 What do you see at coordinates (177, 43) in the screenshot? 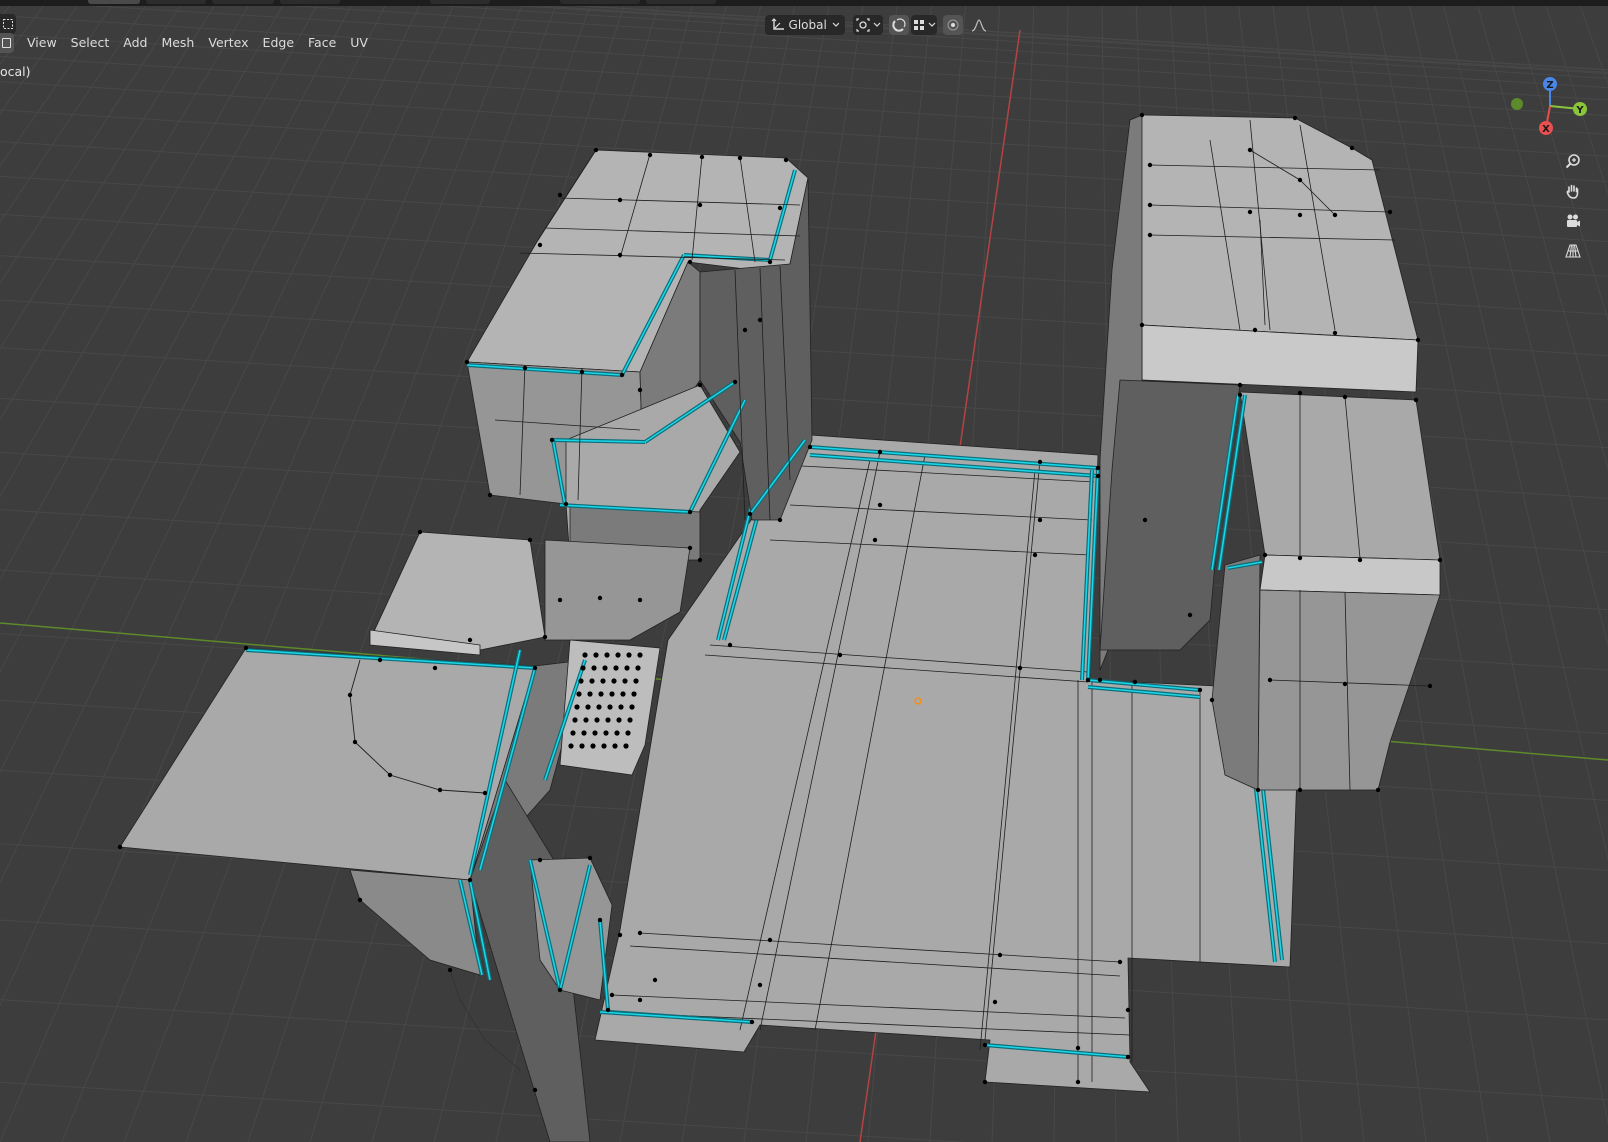
I see `menu-mesh: Mesh` at bounding box center [177, 43].